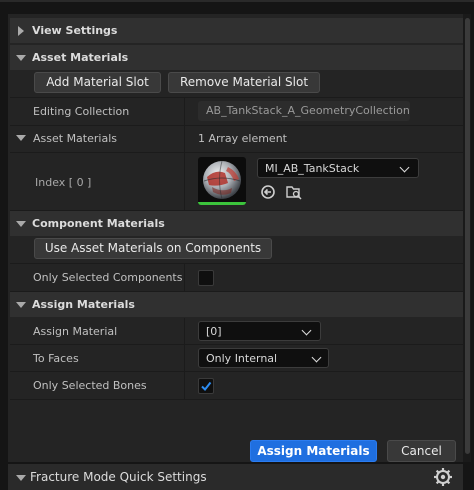 Image resolution: width=474 pixels, height=490 pixels. What do you see at coordinates (236, 304) in the screenshot?
I see `section-assign-materials: Assign Materials` at bounding box center [236, 304].